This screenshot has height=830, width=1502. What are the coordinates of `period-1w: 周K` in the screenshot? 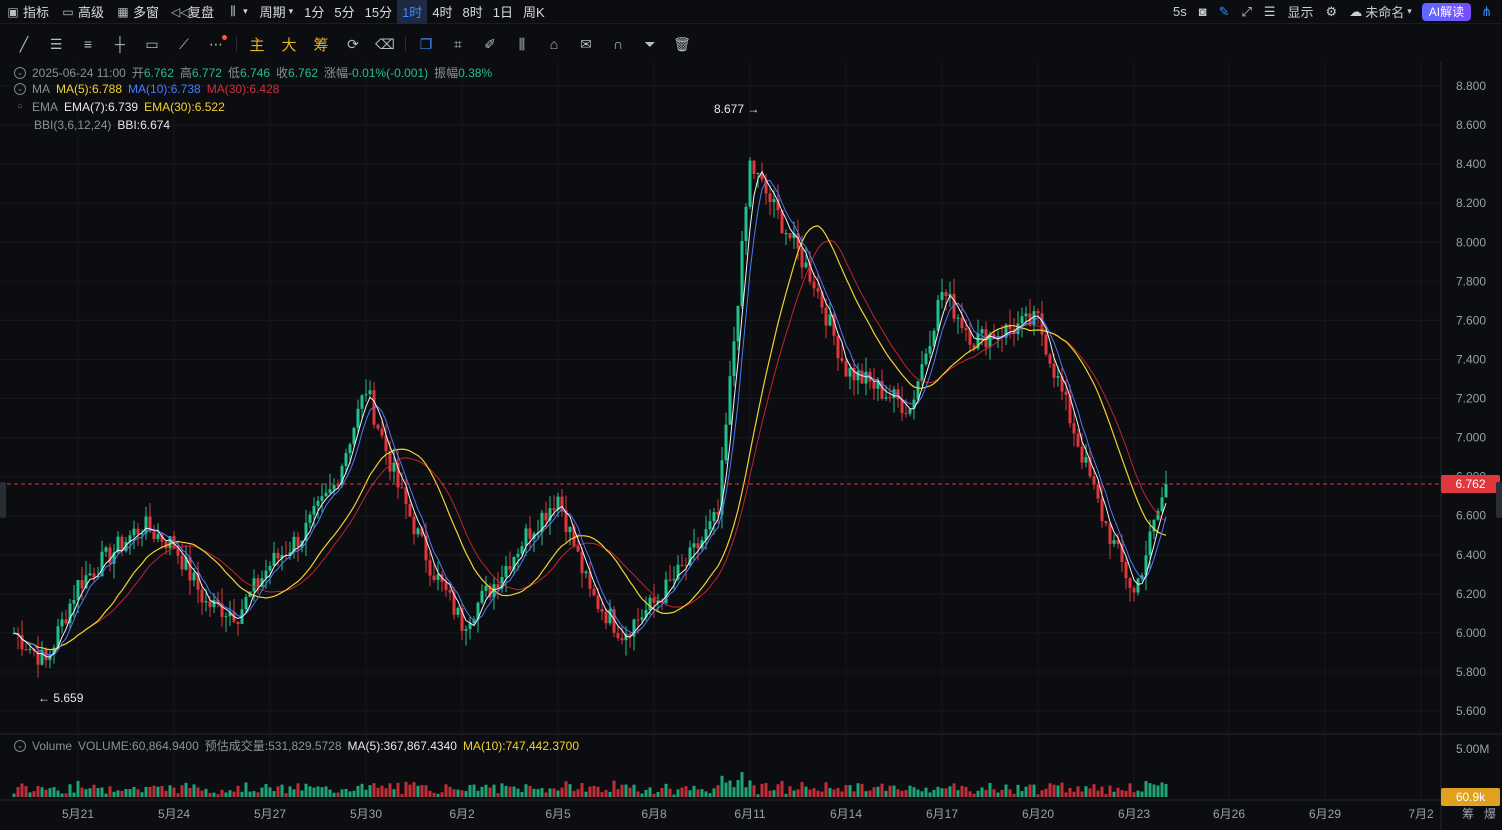 It's located at (534, 12).